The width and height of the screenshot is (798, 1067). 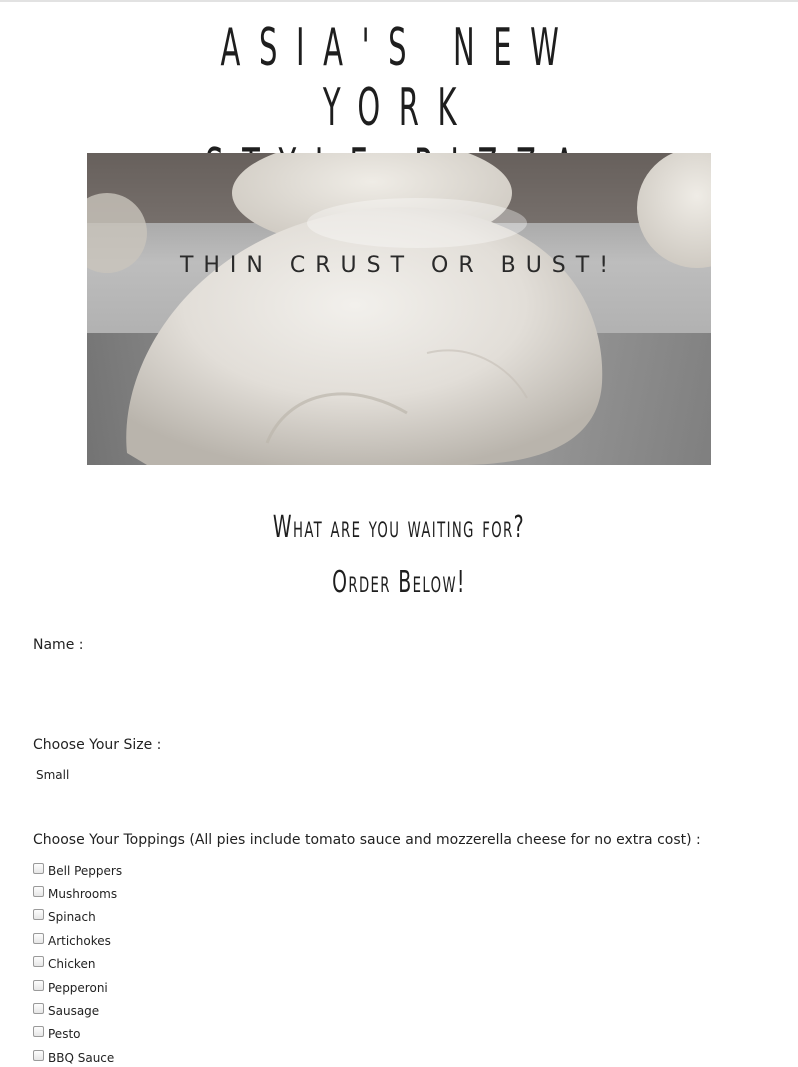 I want to click on site-title-line-1: ASIA'S NEW YORK, so click(x=399, y=78).